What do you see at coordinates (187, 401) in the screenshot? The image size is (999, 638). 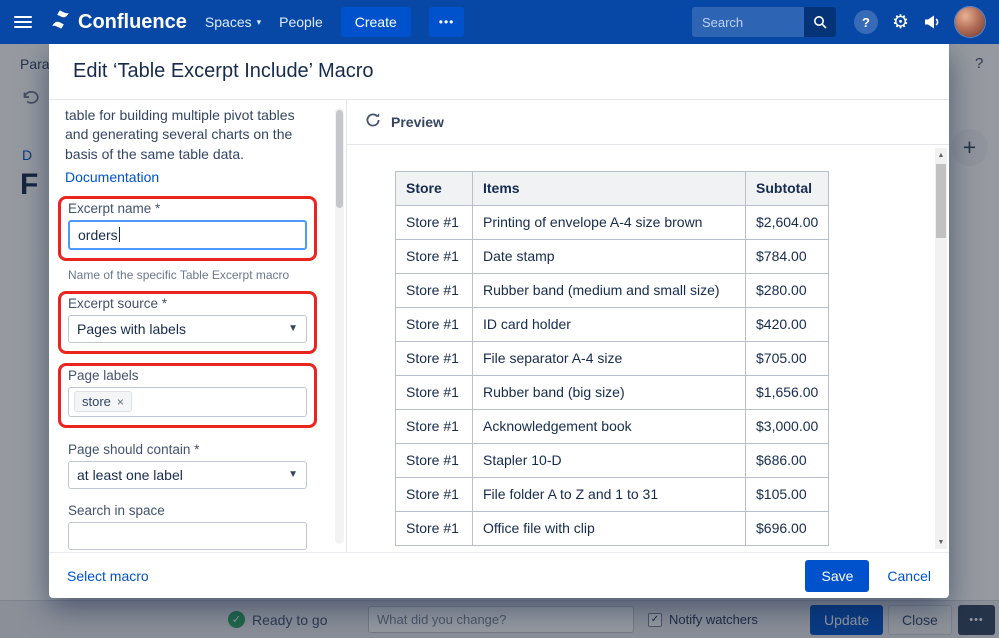 I see `page-labels-input: store ×` at bounding box center [187, 401].